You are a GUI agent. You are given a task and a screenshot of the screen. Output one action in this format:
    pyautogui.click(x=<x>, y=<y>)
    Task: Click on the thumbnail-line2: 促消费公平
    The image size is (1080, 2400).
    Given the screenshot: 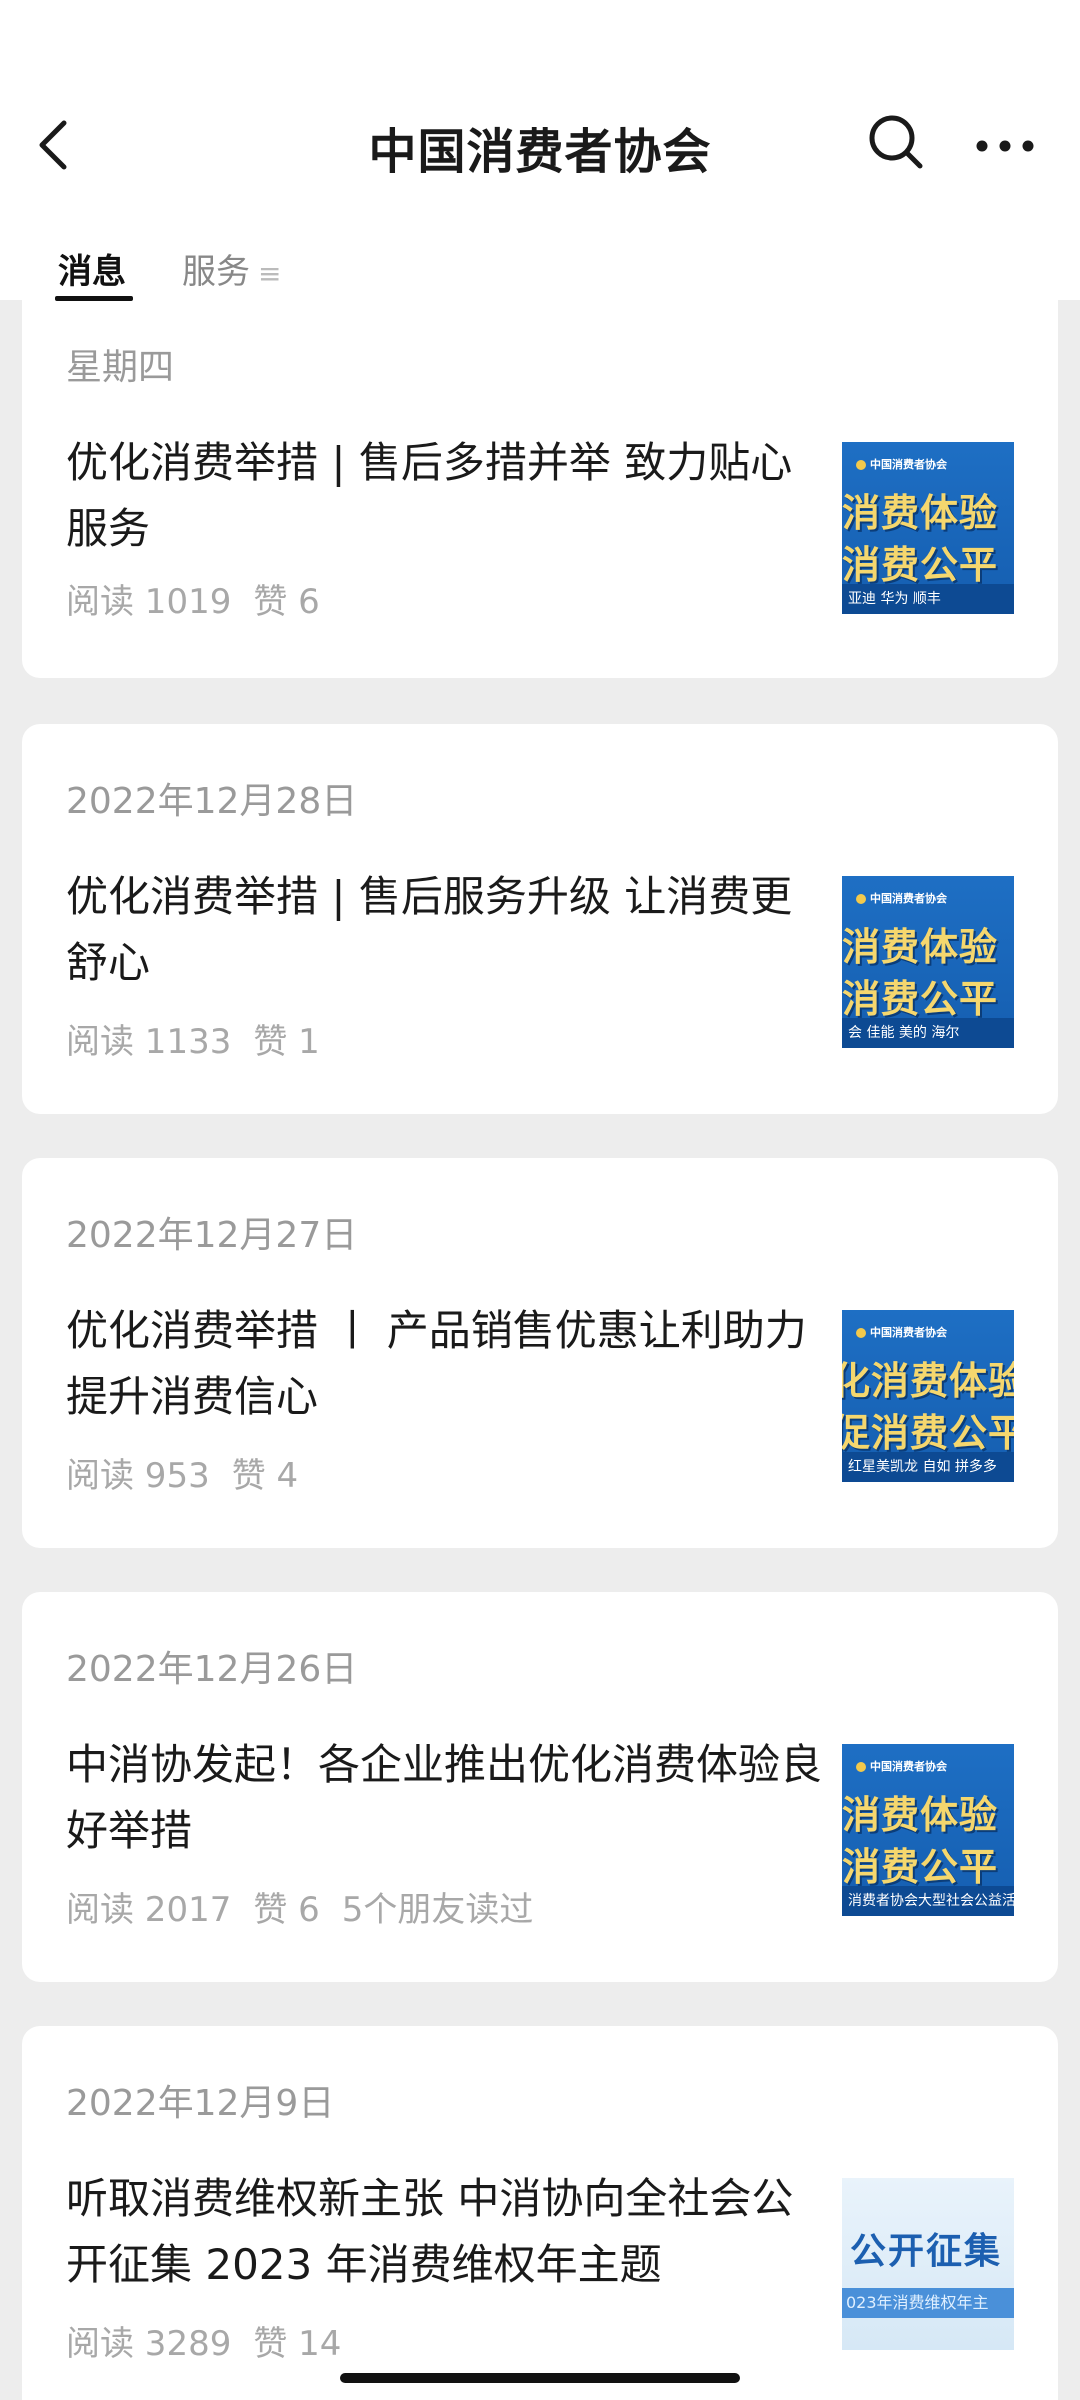 What is the action you would take?
    pyautogui.click(x=928, y=1433)
    